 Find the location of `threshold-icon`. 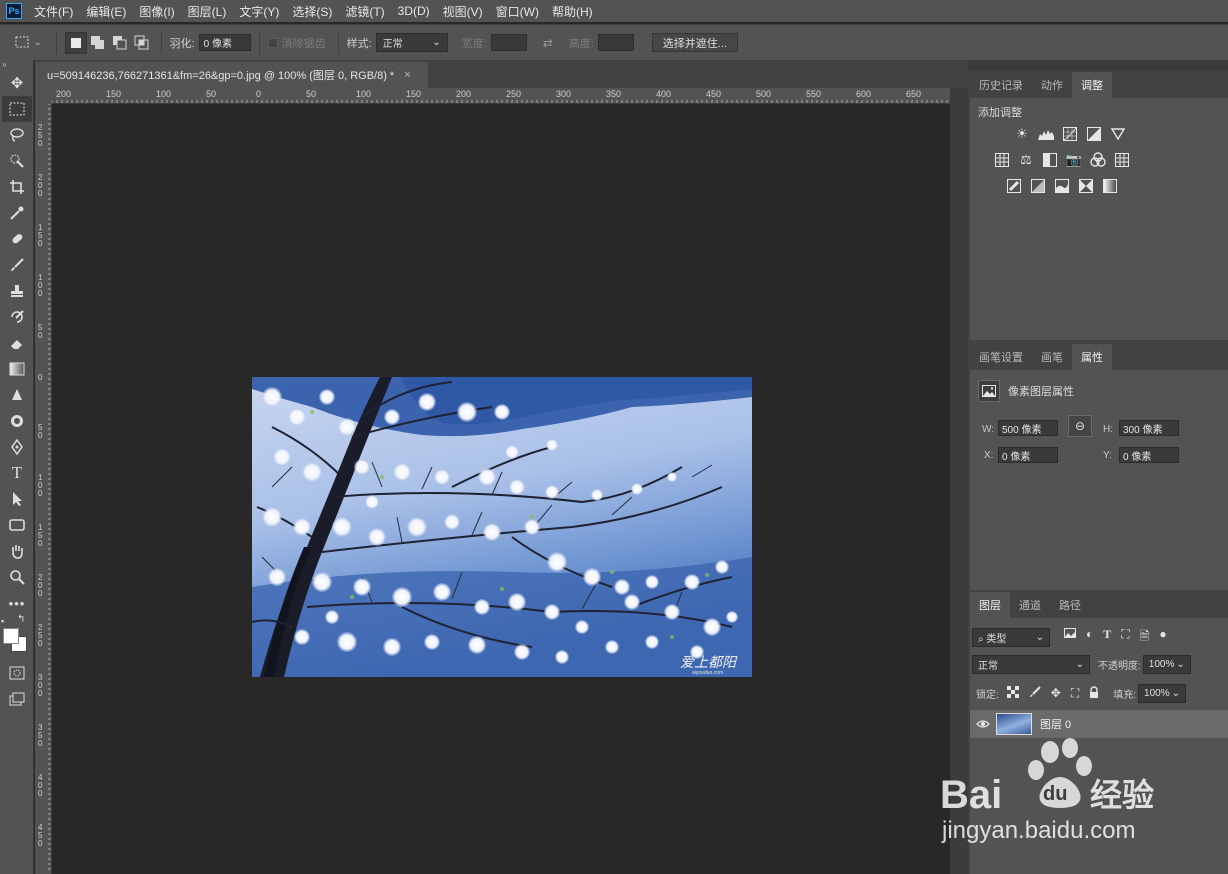

threshold-icon is located at coordinates (1062, 186).